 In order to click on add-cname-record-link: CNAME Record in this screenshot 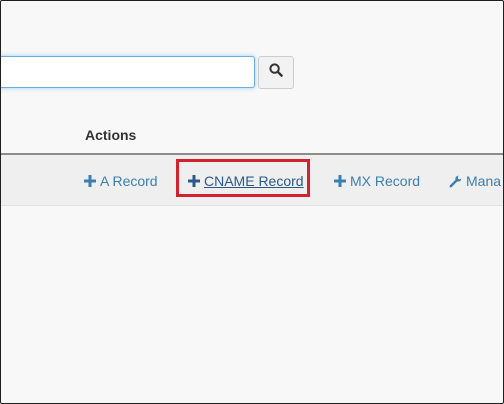, I will do `click(246, 181)`.